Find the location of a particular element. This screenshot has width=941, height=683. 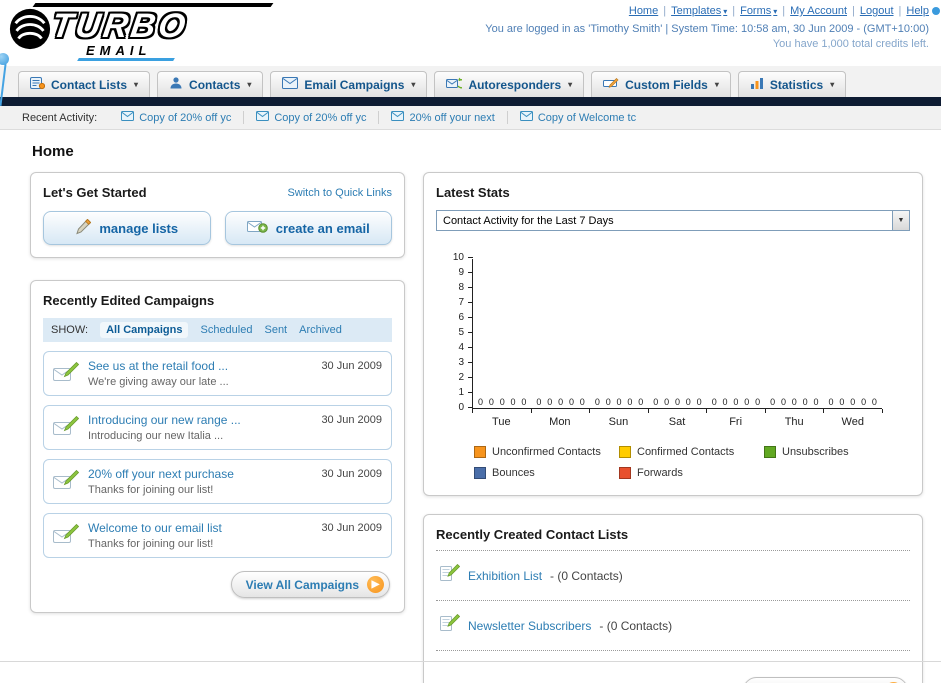

recent-activity-item: Copy of Welcome tc is located at coordinates (578, 117).